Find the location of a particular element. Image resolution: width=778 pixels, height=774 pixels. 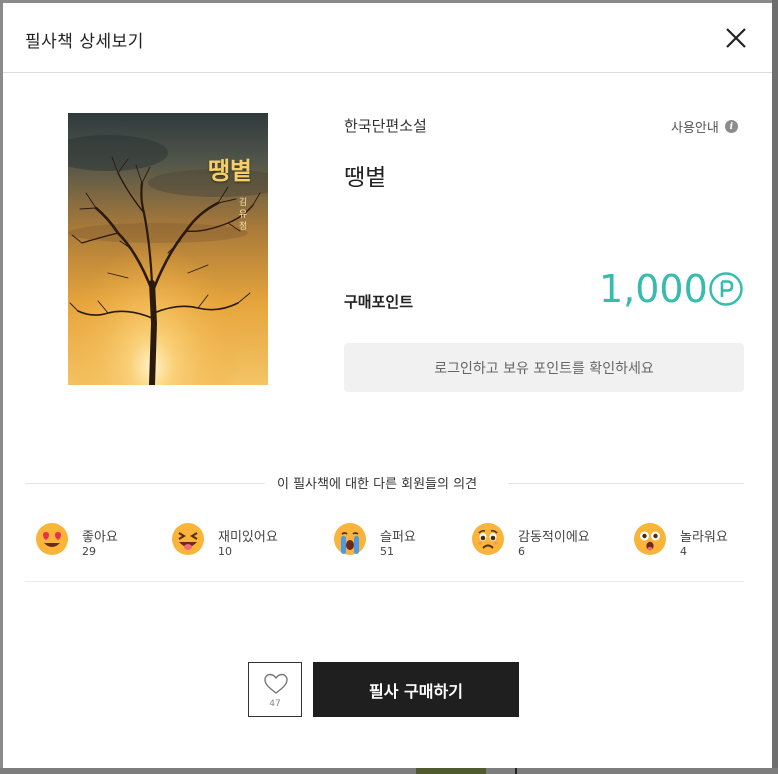

reaction-surprised: 놀라워요 4 is located at coordinates (683, 543).